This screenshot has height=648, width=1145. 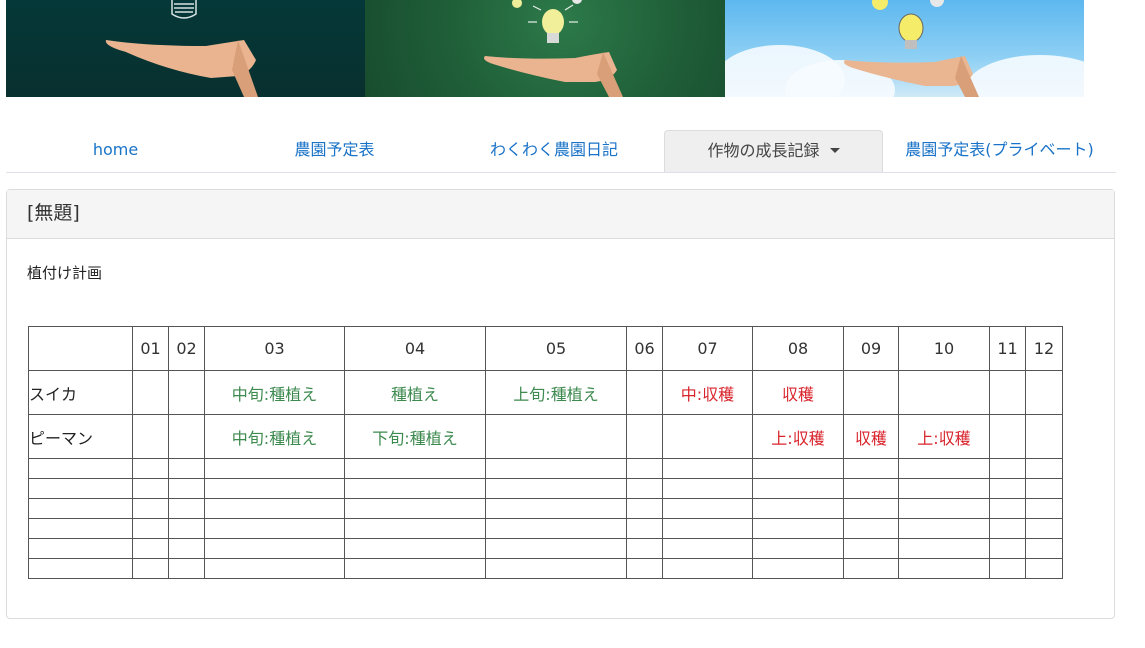 I want to click on banner-image-green-board, so click(x=545, y=48).